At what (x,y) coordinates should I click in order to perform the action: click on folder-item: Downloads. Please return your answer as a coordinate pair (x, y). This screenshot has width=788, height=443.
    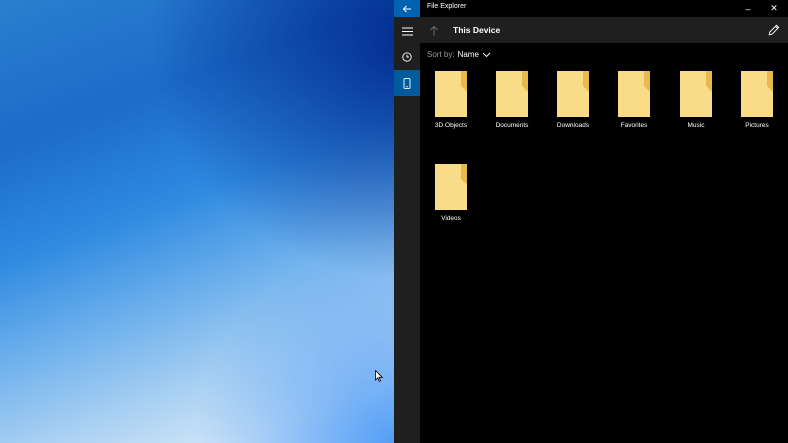
    Looking at the image, I should click on (573, 106).